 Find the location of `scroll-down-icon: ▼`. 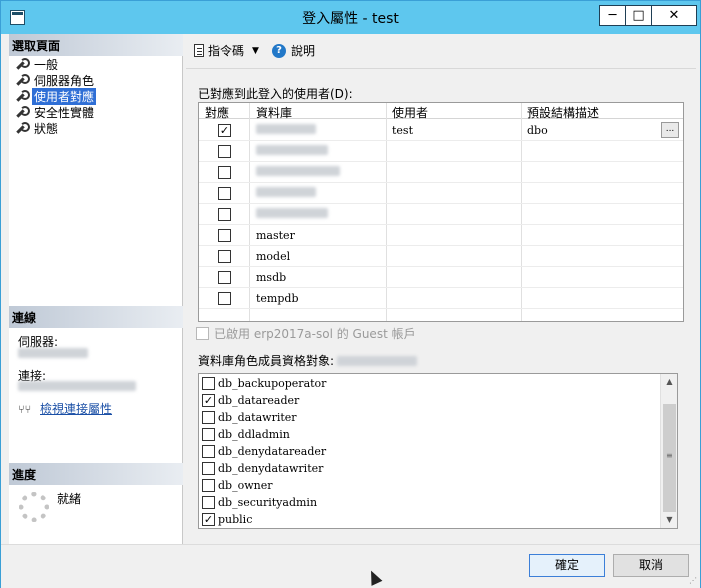

scroll-down-icon: ▼ is located at coordinates (669, 519).